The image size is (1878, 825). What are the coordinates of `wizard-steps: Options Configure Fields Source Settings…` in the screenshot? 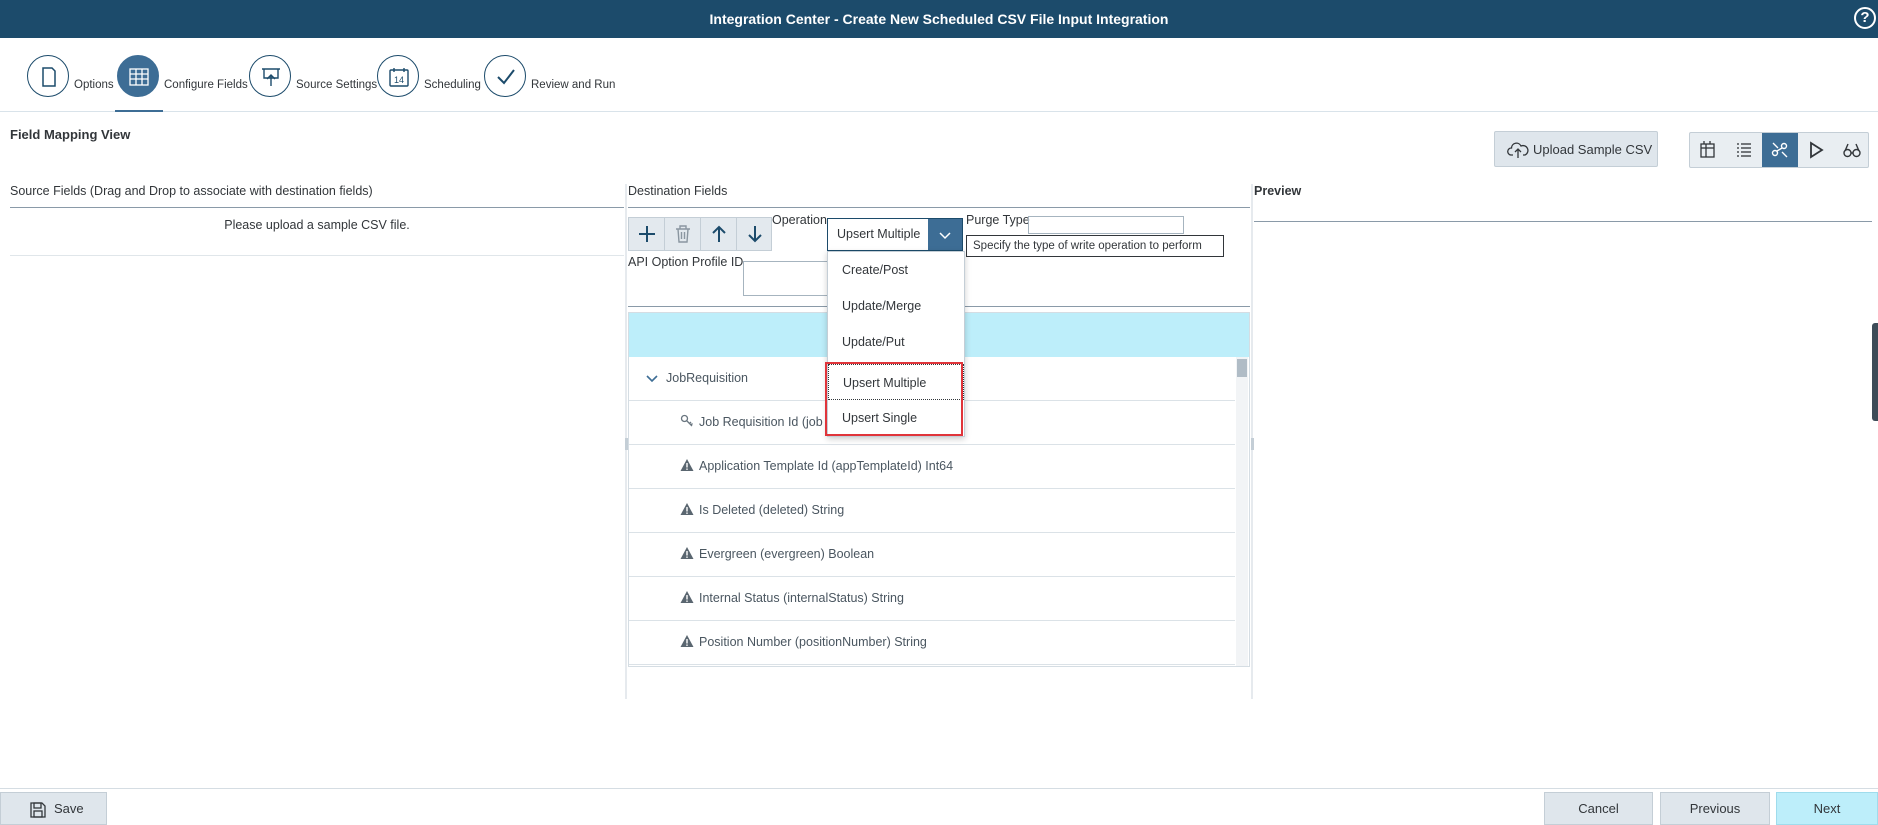 It's located at (939, 75).